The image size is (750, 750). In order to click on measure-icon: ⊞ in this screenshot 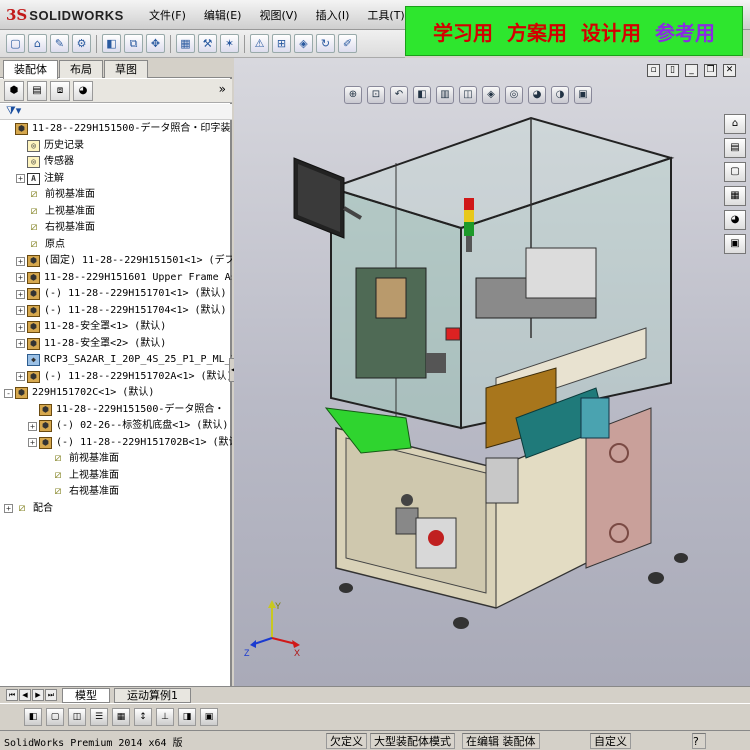, I will do `click(281, 43)`.